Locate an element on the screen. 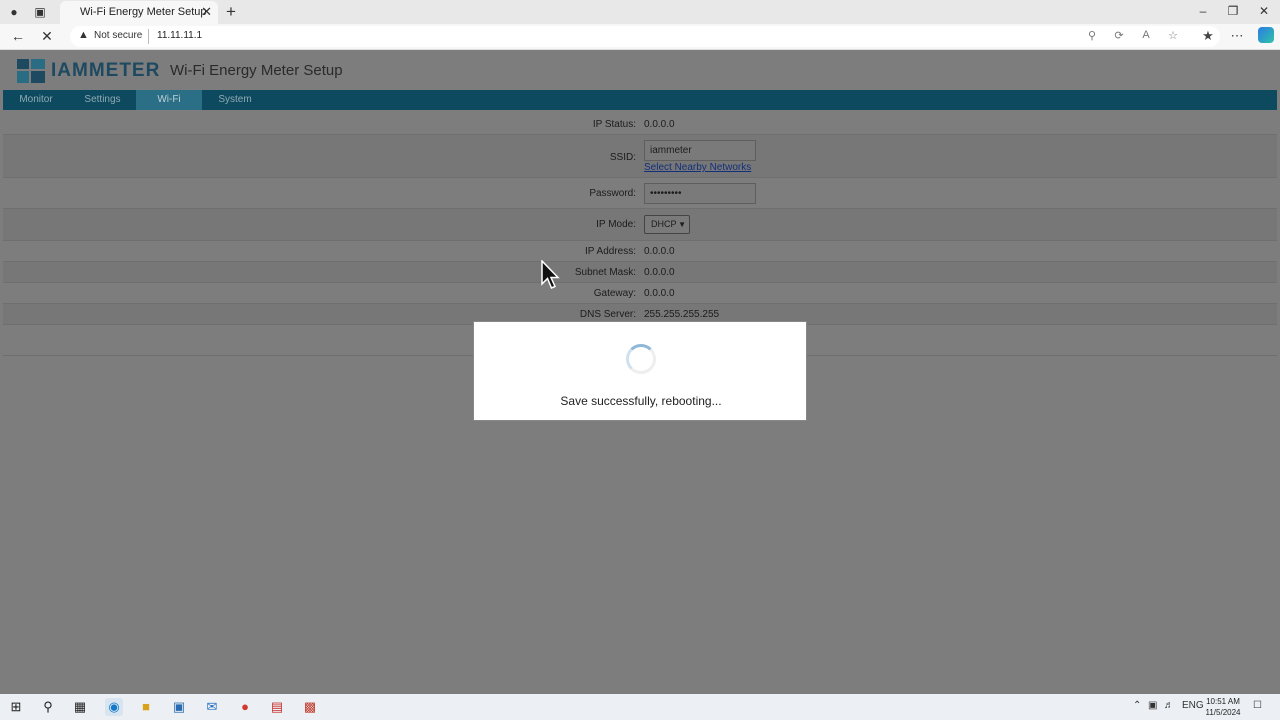  hidden-icons-chevron-icon: ⌃ is located at coordinates (1137, 705).